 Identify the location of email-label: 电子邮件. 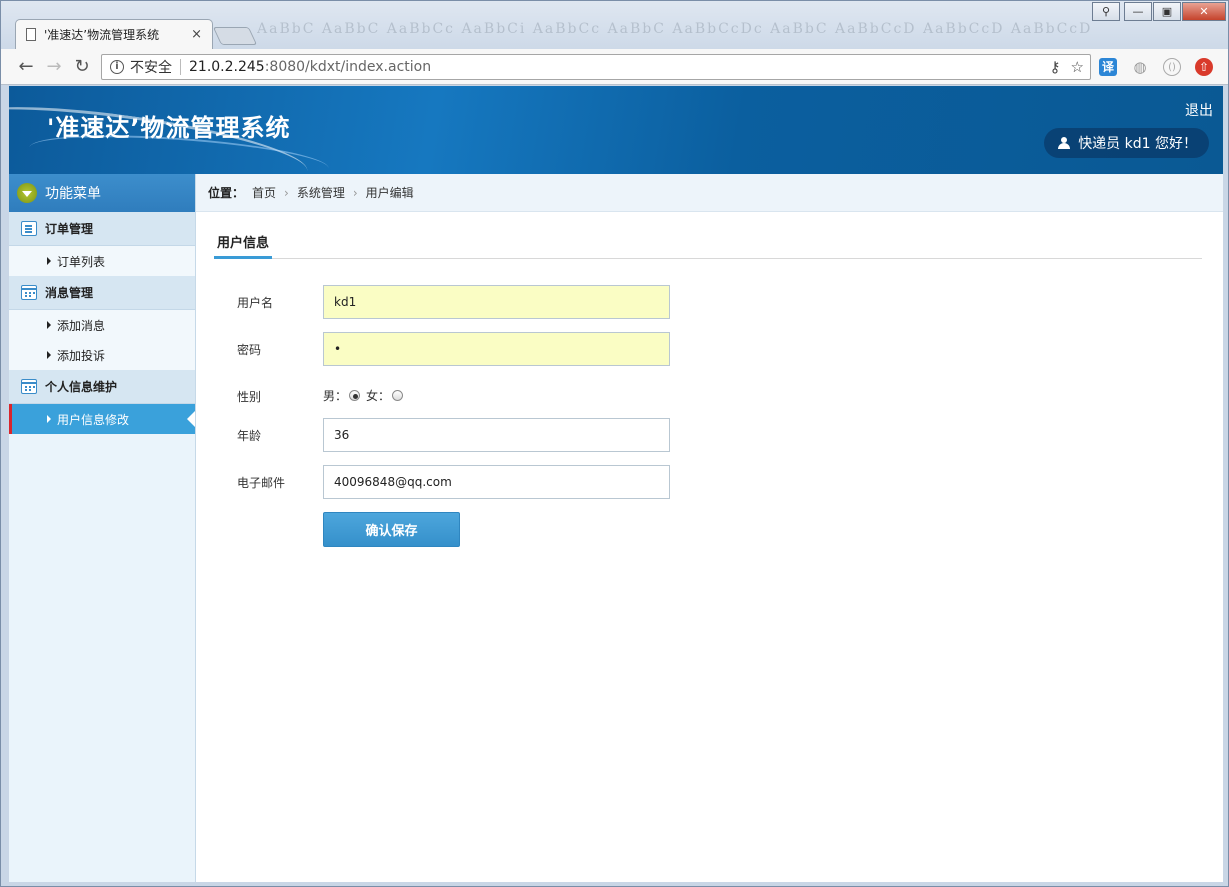
(261, 483).